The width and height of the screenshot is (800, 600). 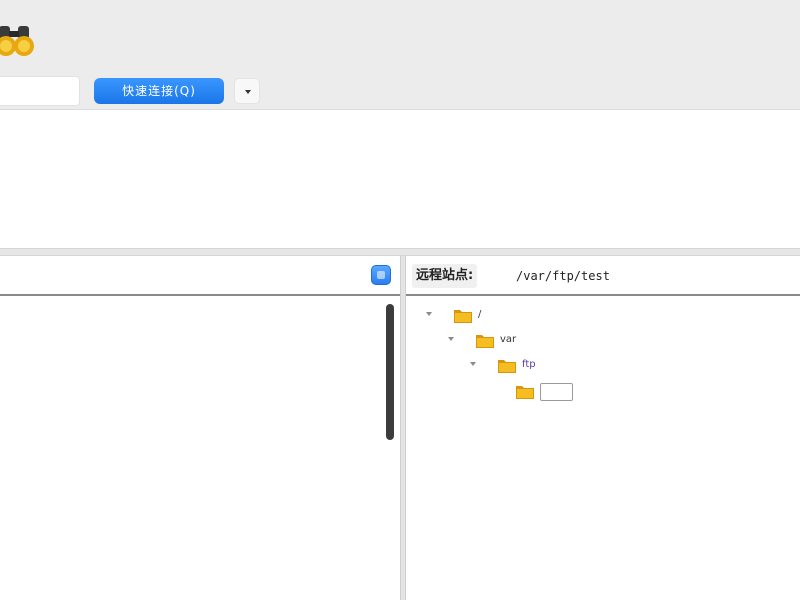 I want to click on remote-path-field: /var/ftp/test, so click(x=563, y=276).